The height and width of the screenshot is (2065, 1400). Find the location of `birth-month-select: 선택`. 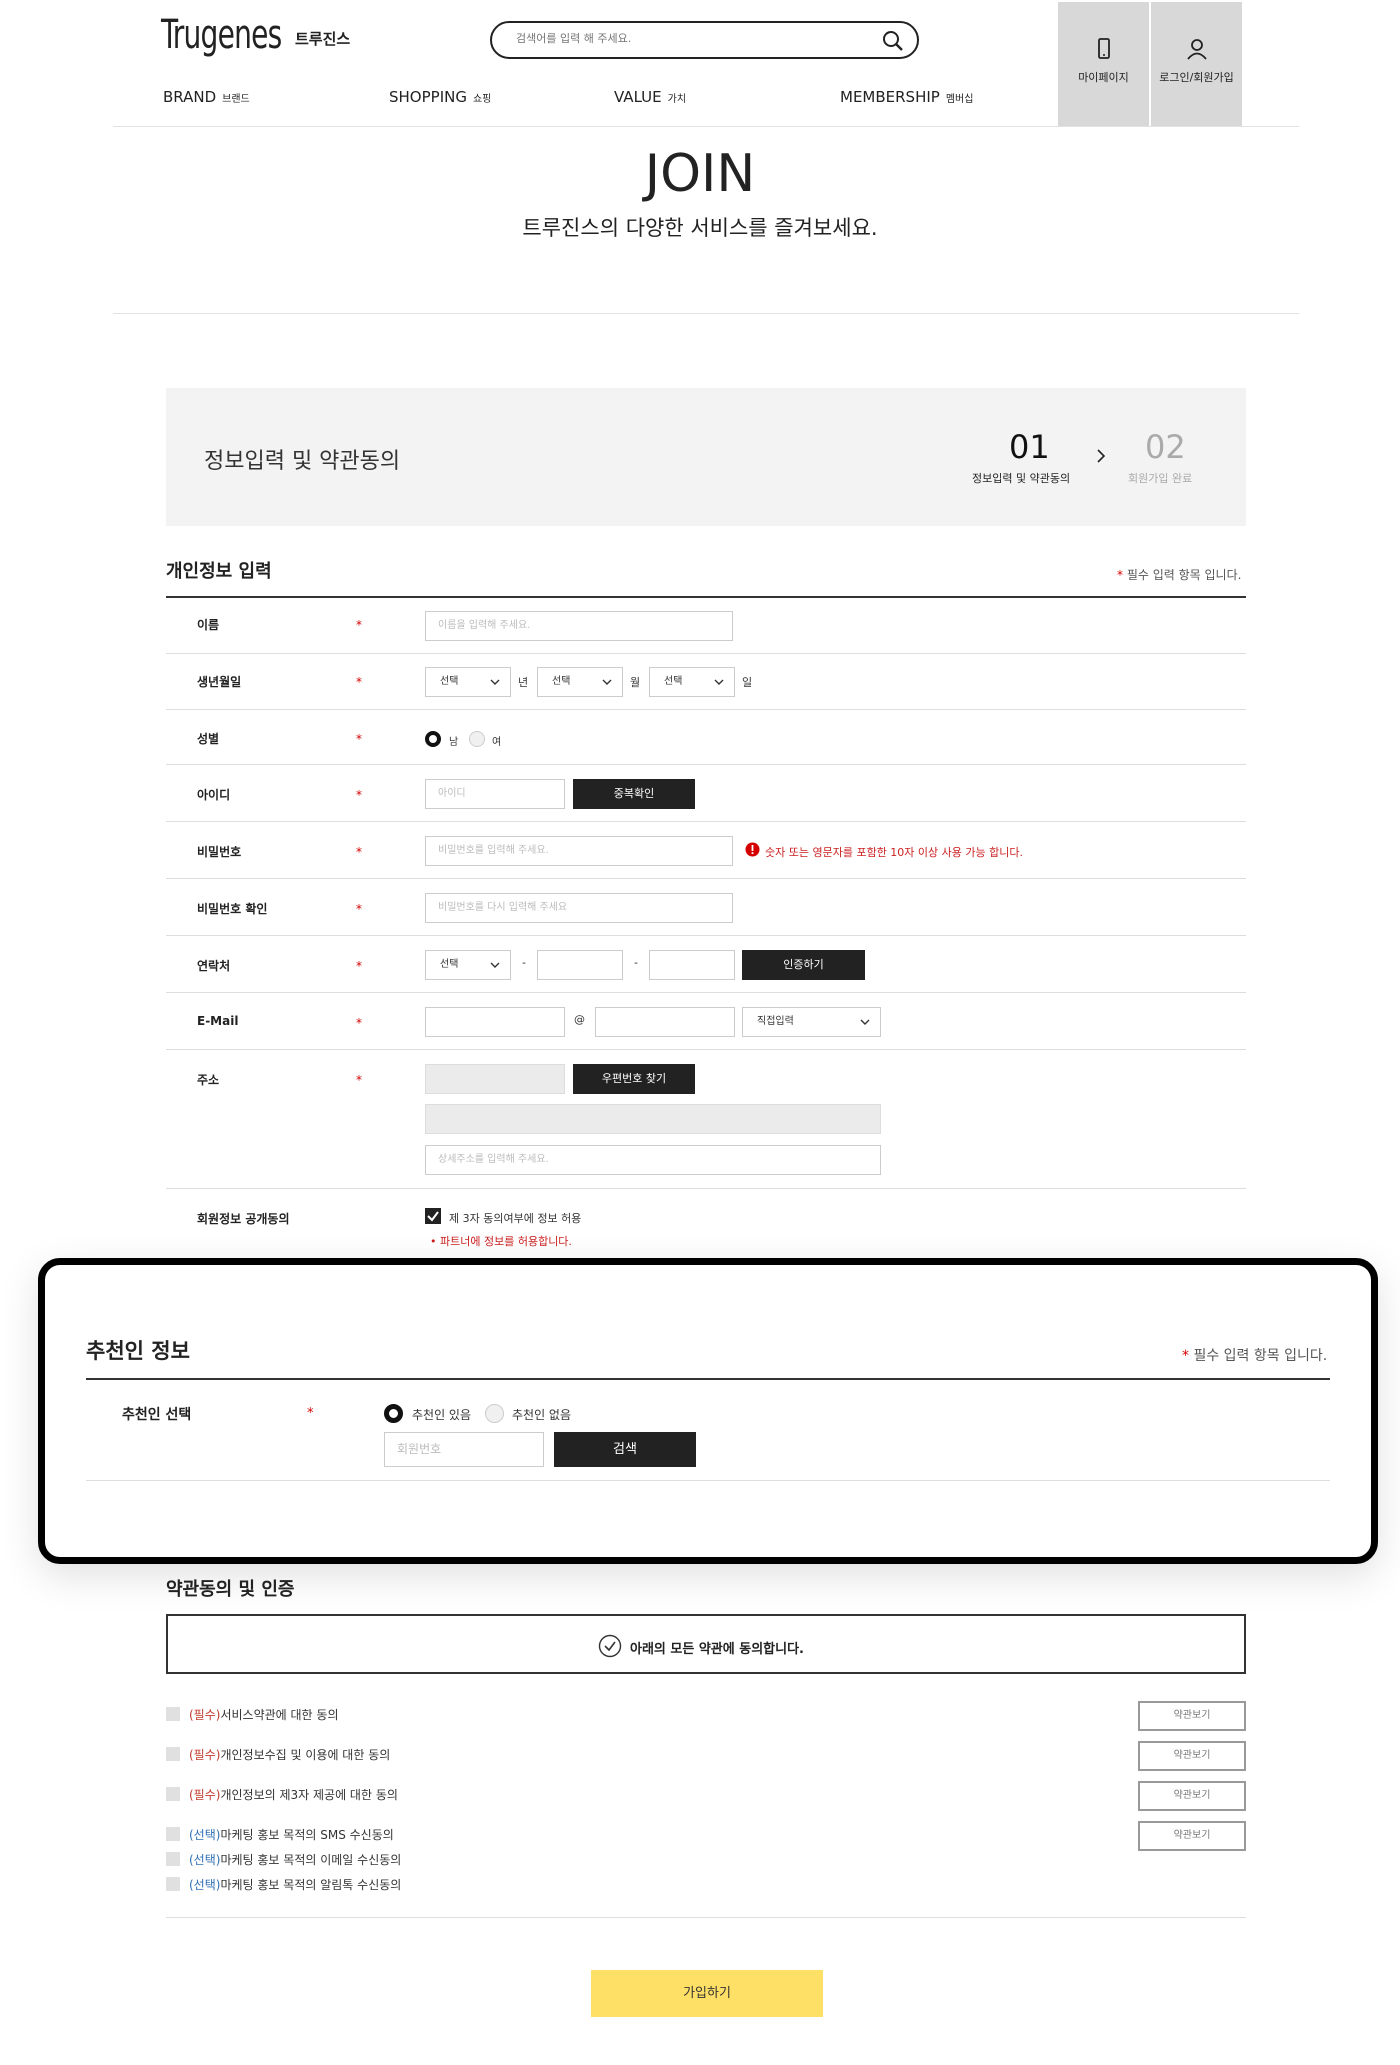

birth-month-select: 선택 is located at coordinates (580, 682).